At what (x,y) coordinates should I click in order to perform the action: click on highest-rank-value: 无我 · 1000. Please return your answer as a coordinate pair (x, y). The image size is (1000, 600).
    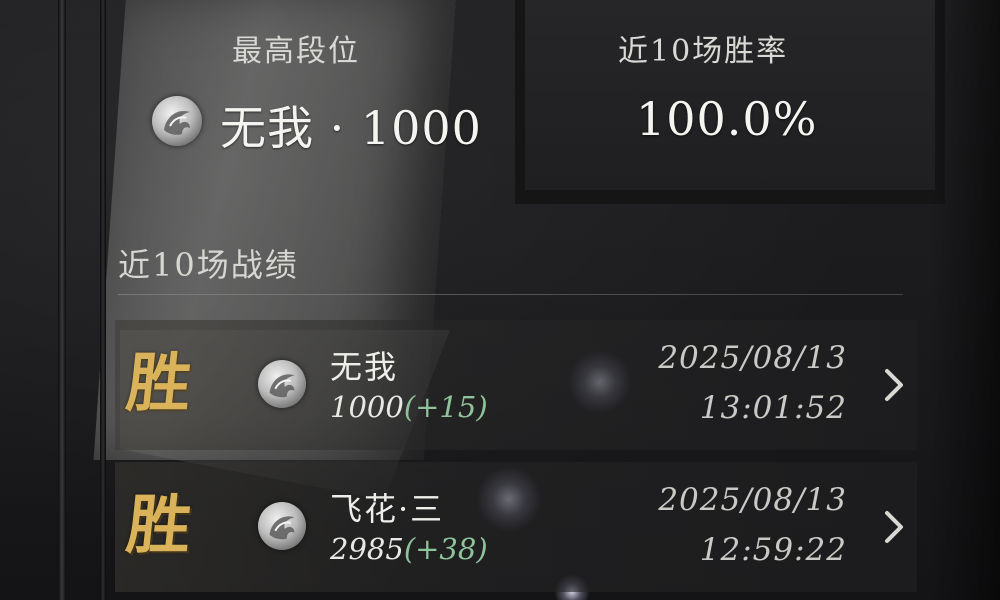
    Looking at the image, I should click on (351, 128).